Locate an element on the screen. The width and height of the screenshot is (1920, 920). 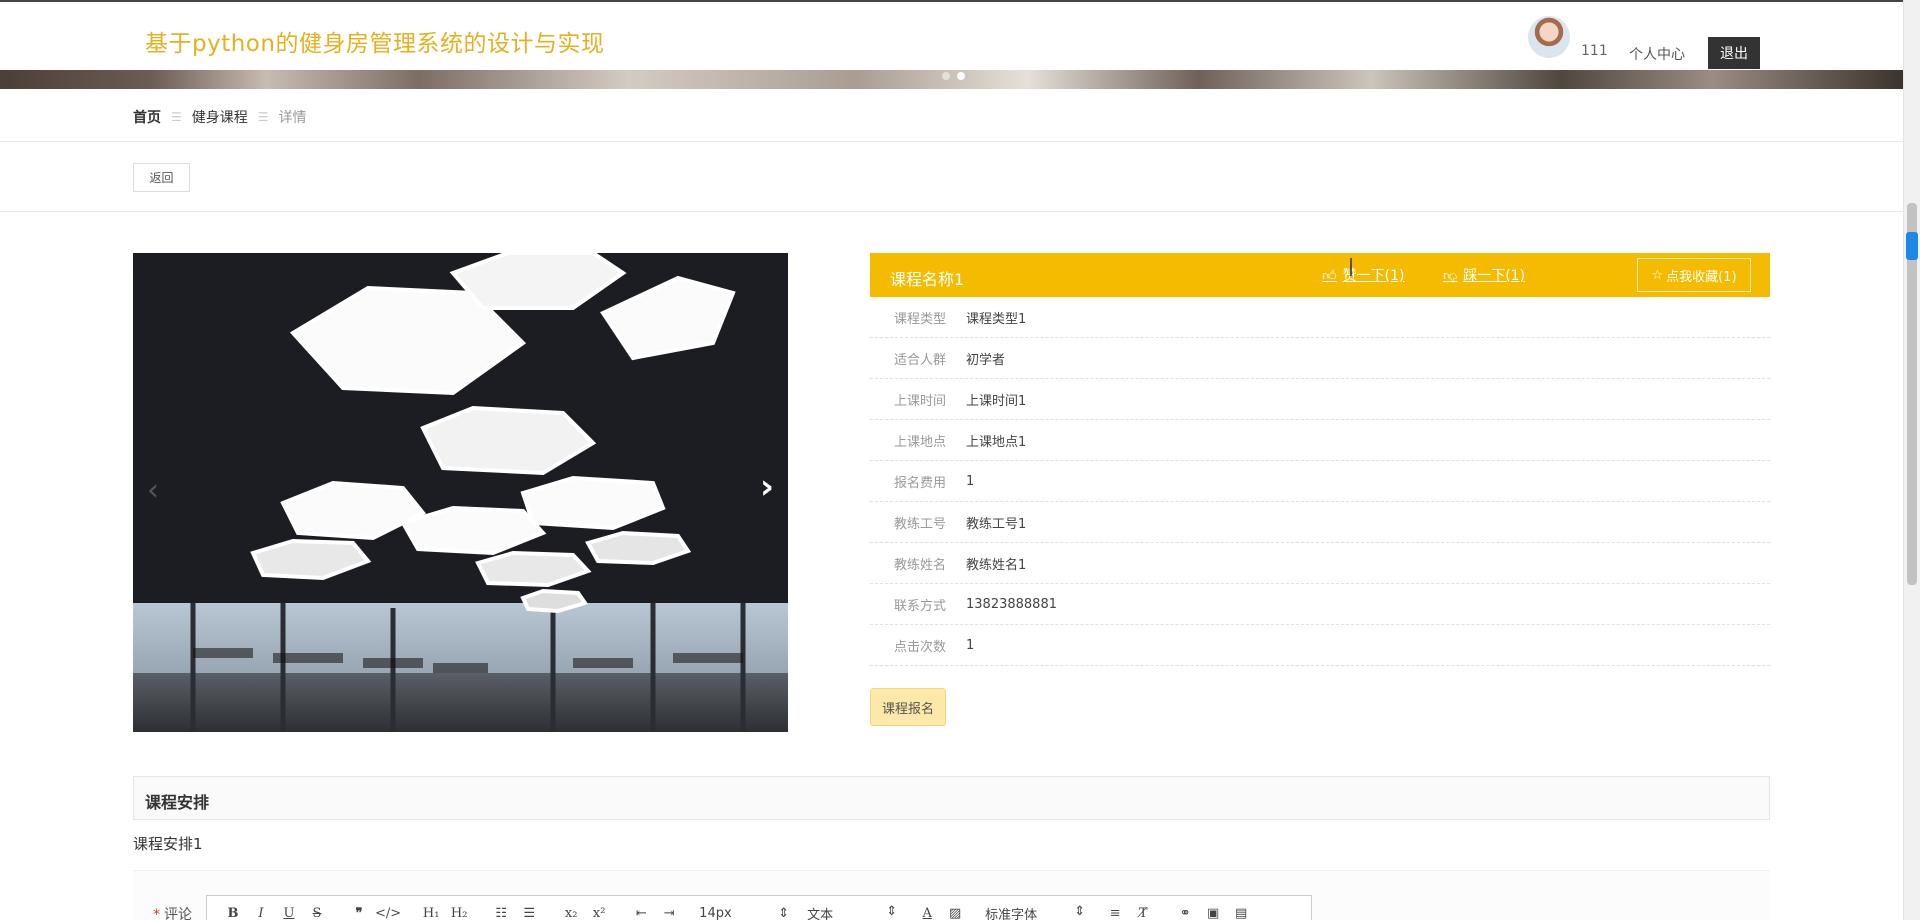
heading2-icon: H₂ is located at coordinates (459, 913).